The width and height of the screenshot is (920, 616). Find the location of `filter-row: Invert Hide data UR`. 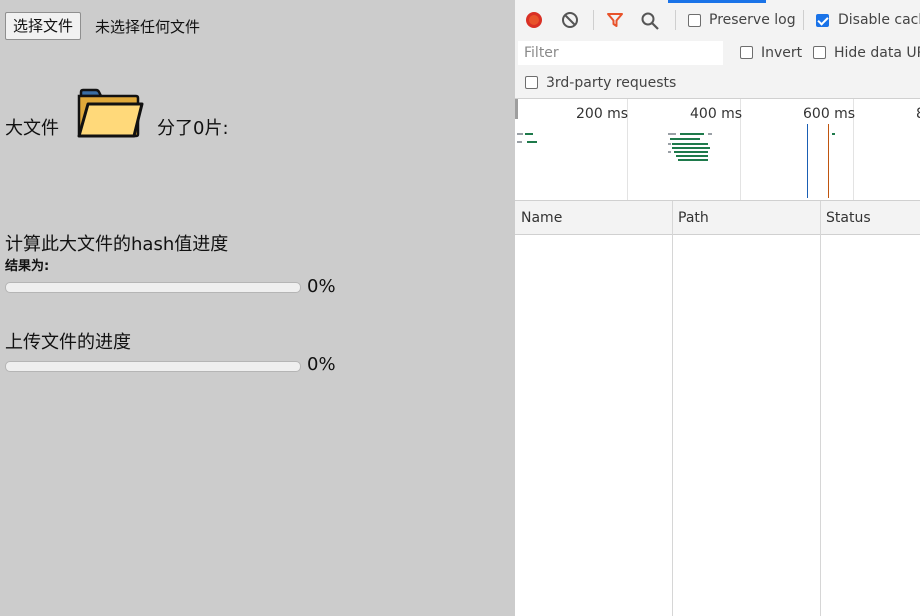

filter-row: Invert Hide data UR is located at coordinates (717, 53).